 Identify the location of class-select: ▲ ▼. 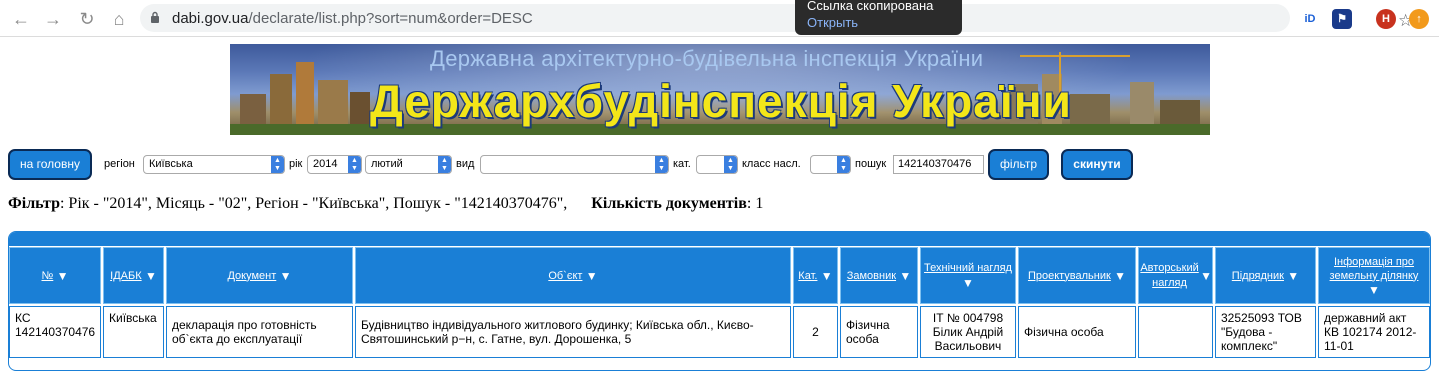
(830, 164).